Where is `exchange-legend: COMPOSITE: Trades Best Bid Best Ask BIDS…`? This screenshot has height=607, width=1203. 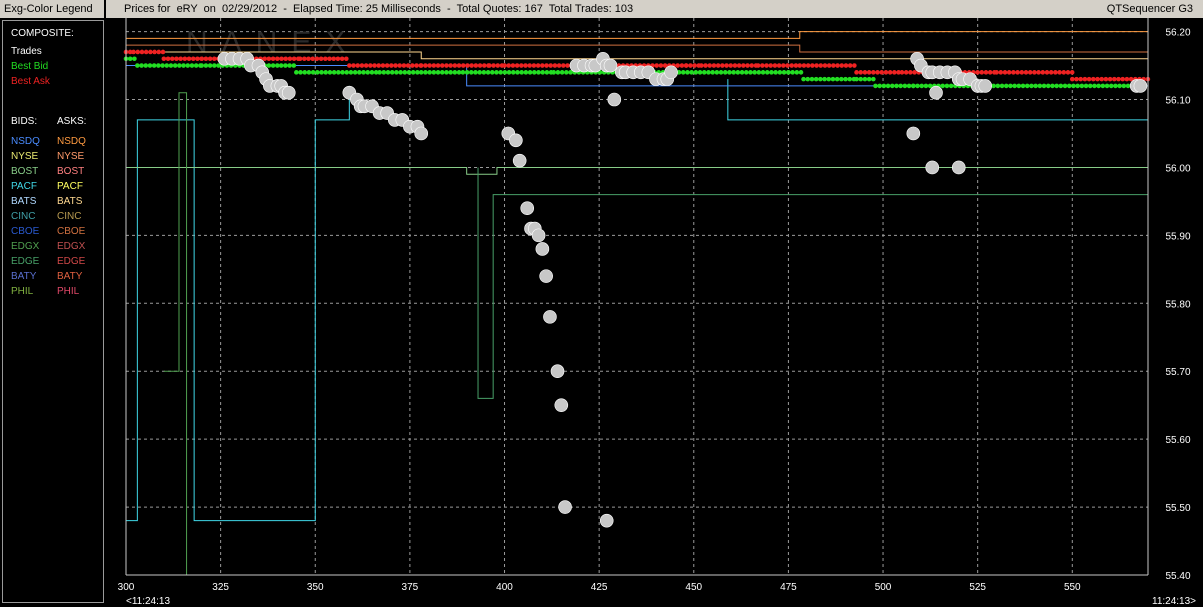
exchange-legend: COMPOSITE: Trades Best Bid Best Ask BIDS… is located at coordinates (53, 311).